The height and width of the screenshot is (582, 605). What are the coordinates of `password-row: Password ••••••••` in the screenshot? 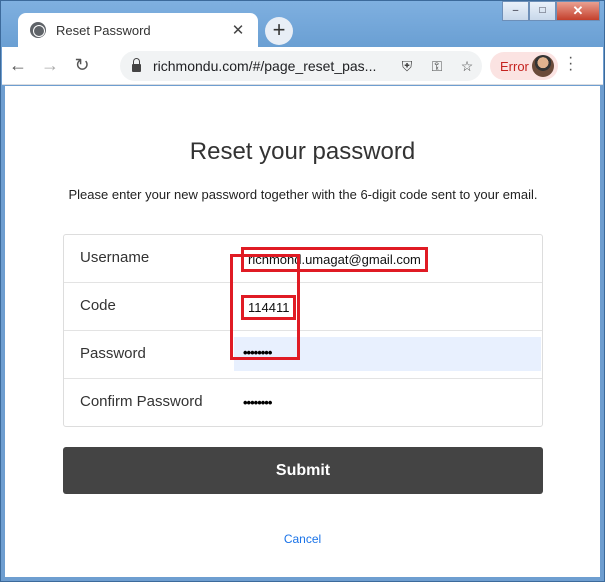 It's located at (303, 355).